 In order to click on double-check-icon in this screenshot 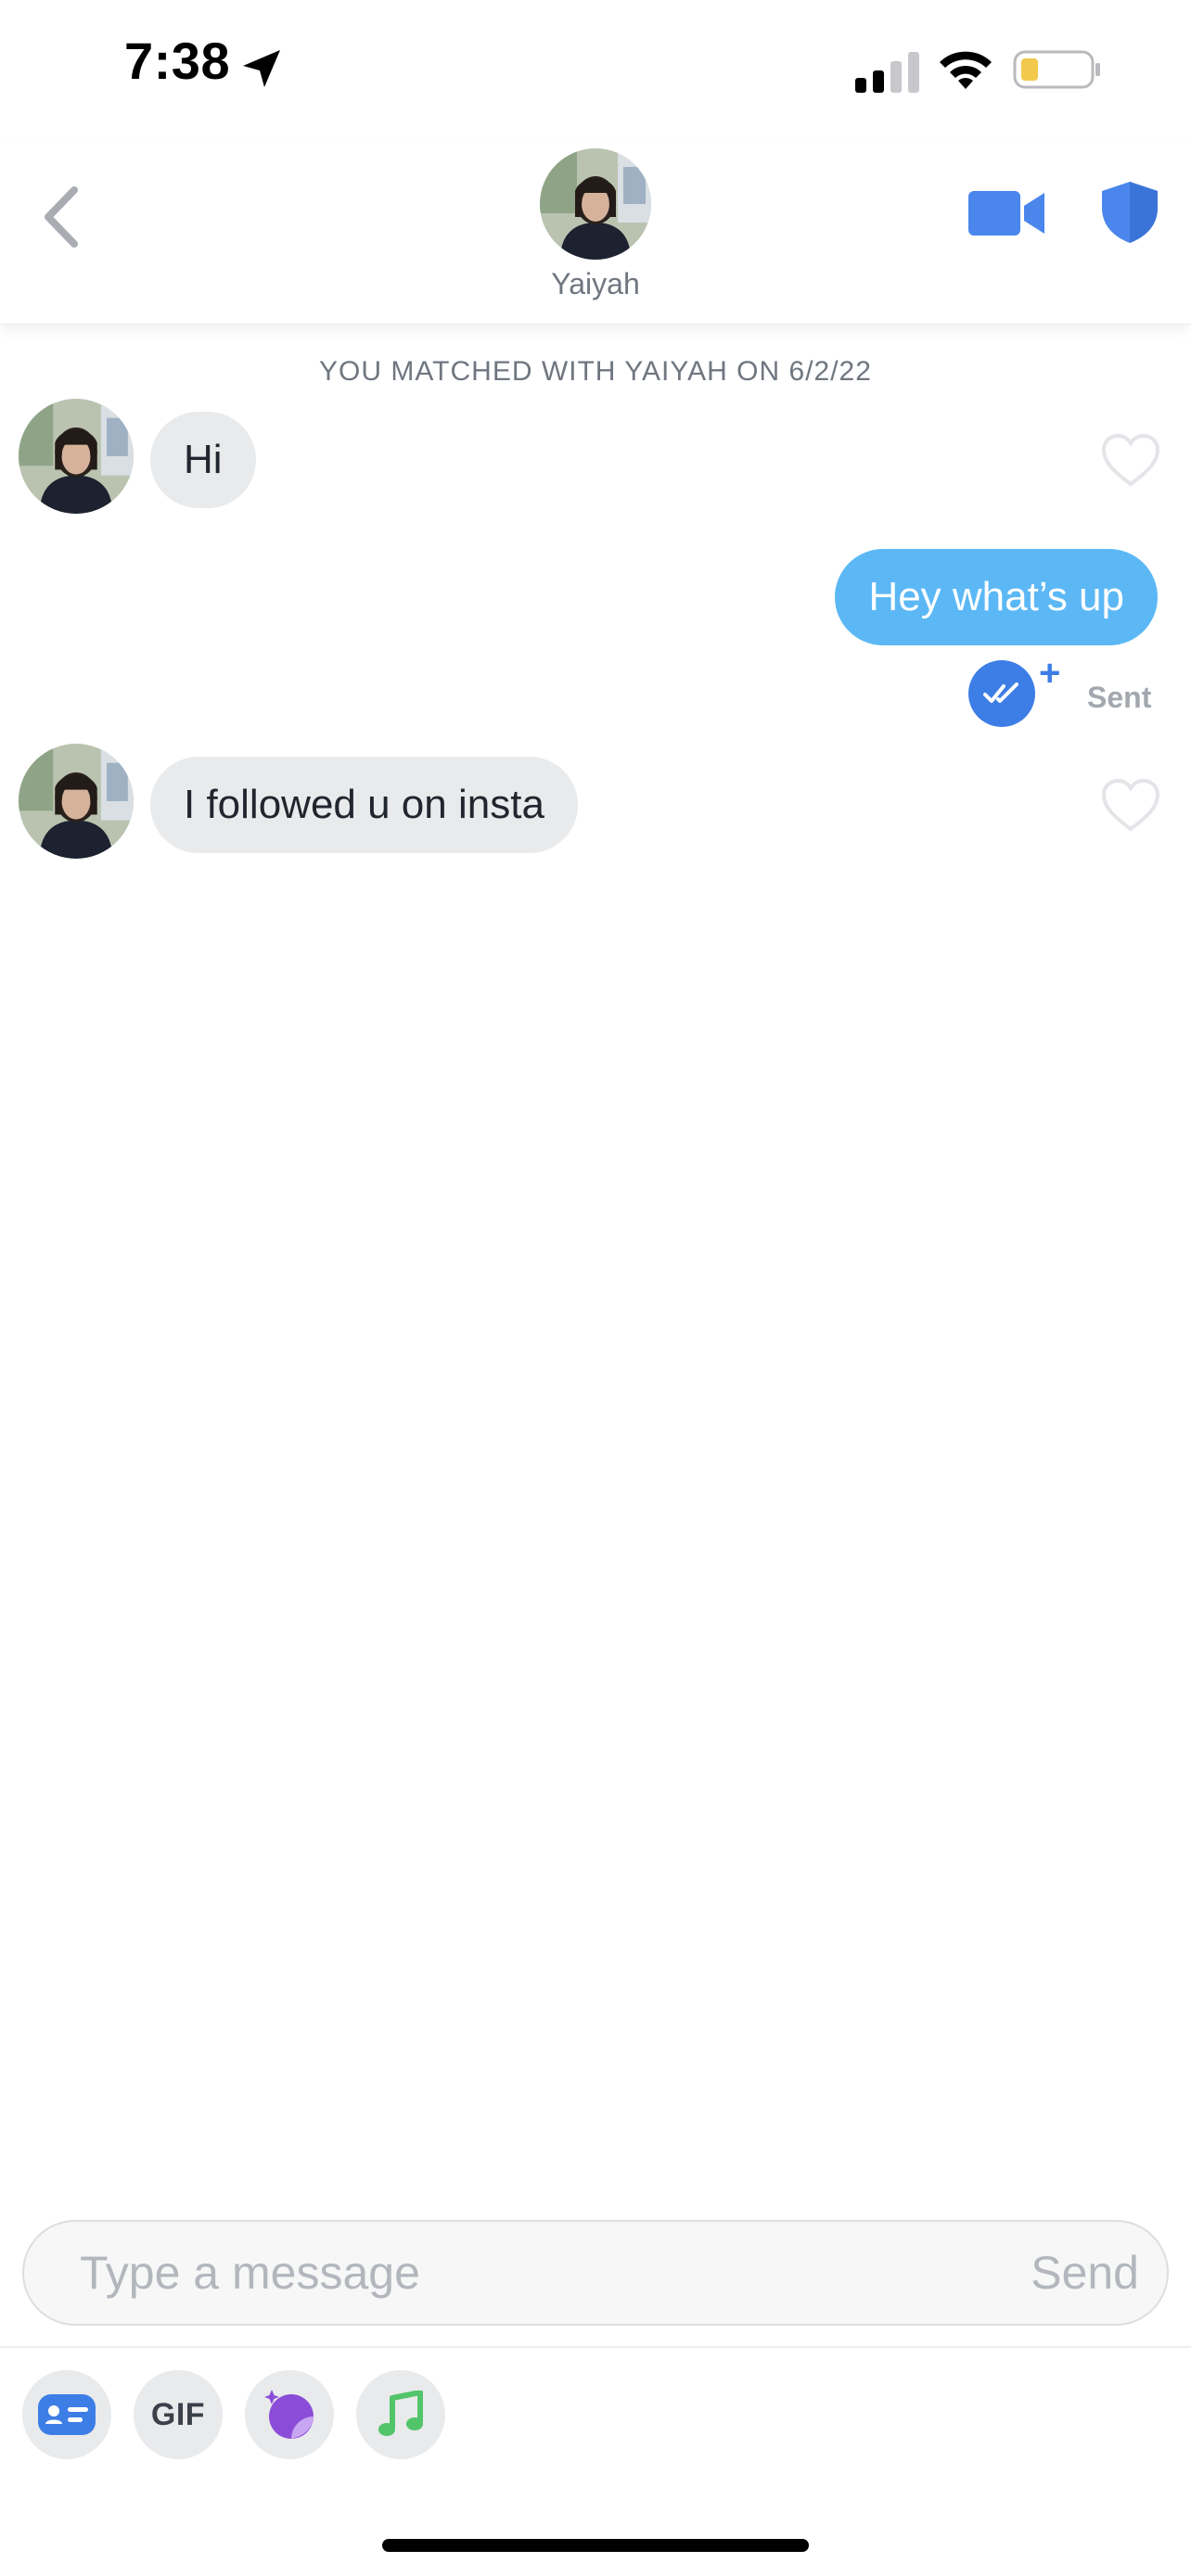, I will do `click(1000, 692)`.